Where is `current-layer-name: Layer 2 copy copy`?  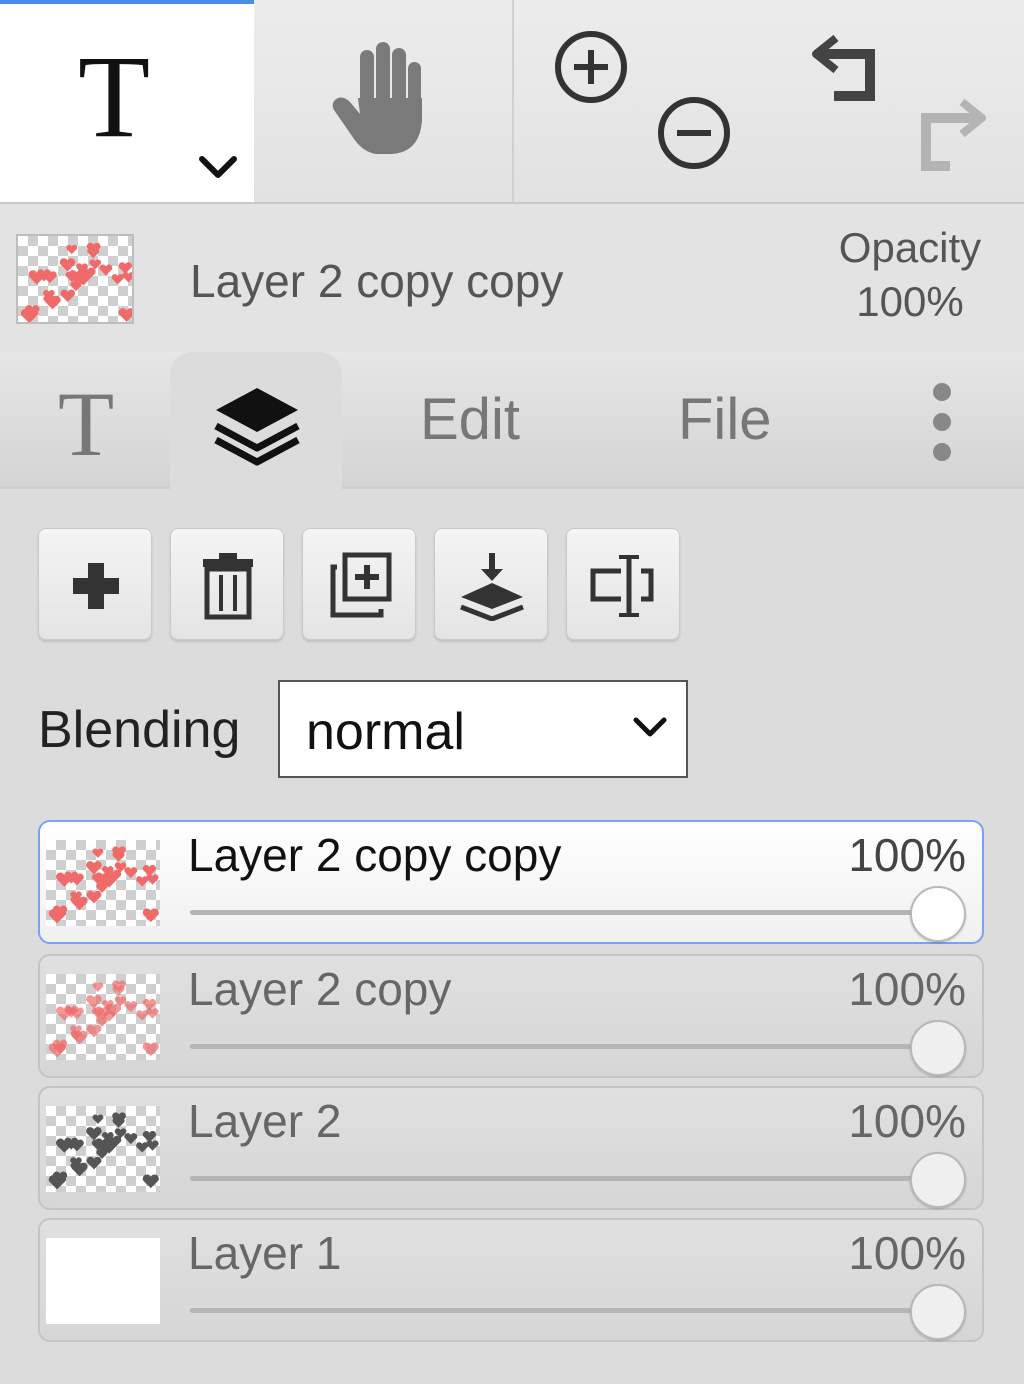 current-layer-name: Layer 2 copy copy is located at coordinates (377, 281).